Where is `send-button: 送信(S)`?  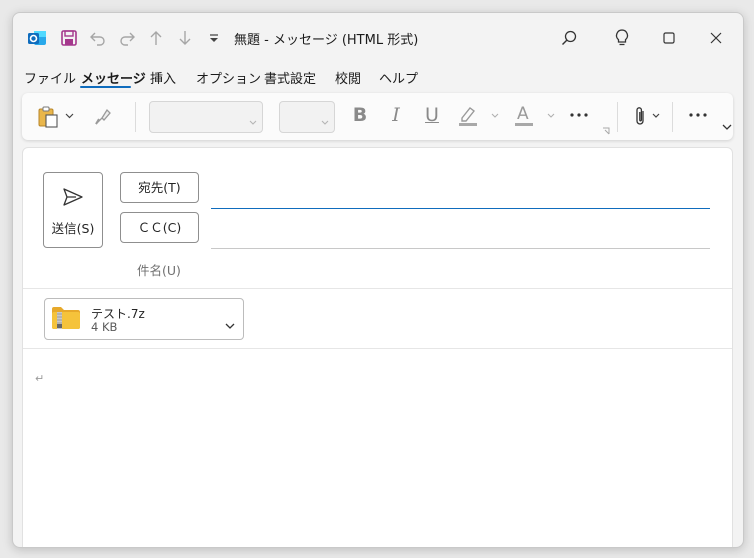
send-button: 送信(S) is located at coordinates (73, 210).